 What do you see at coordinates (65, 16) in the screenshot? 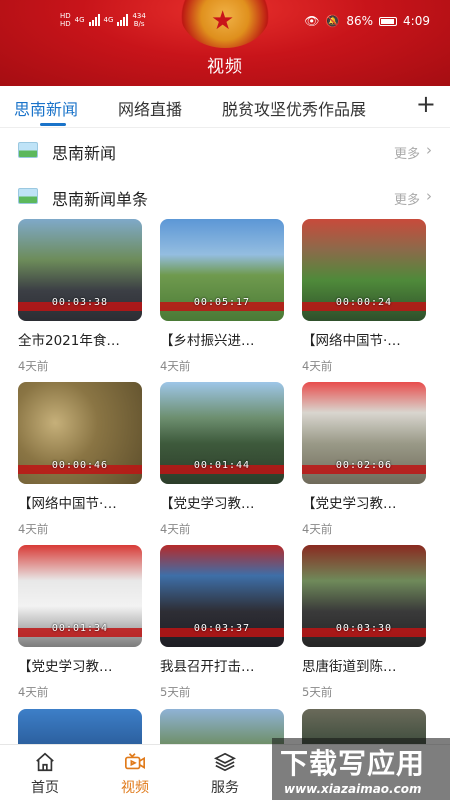
I see `hd-label-1: HD` at bounding box center [65, 16].